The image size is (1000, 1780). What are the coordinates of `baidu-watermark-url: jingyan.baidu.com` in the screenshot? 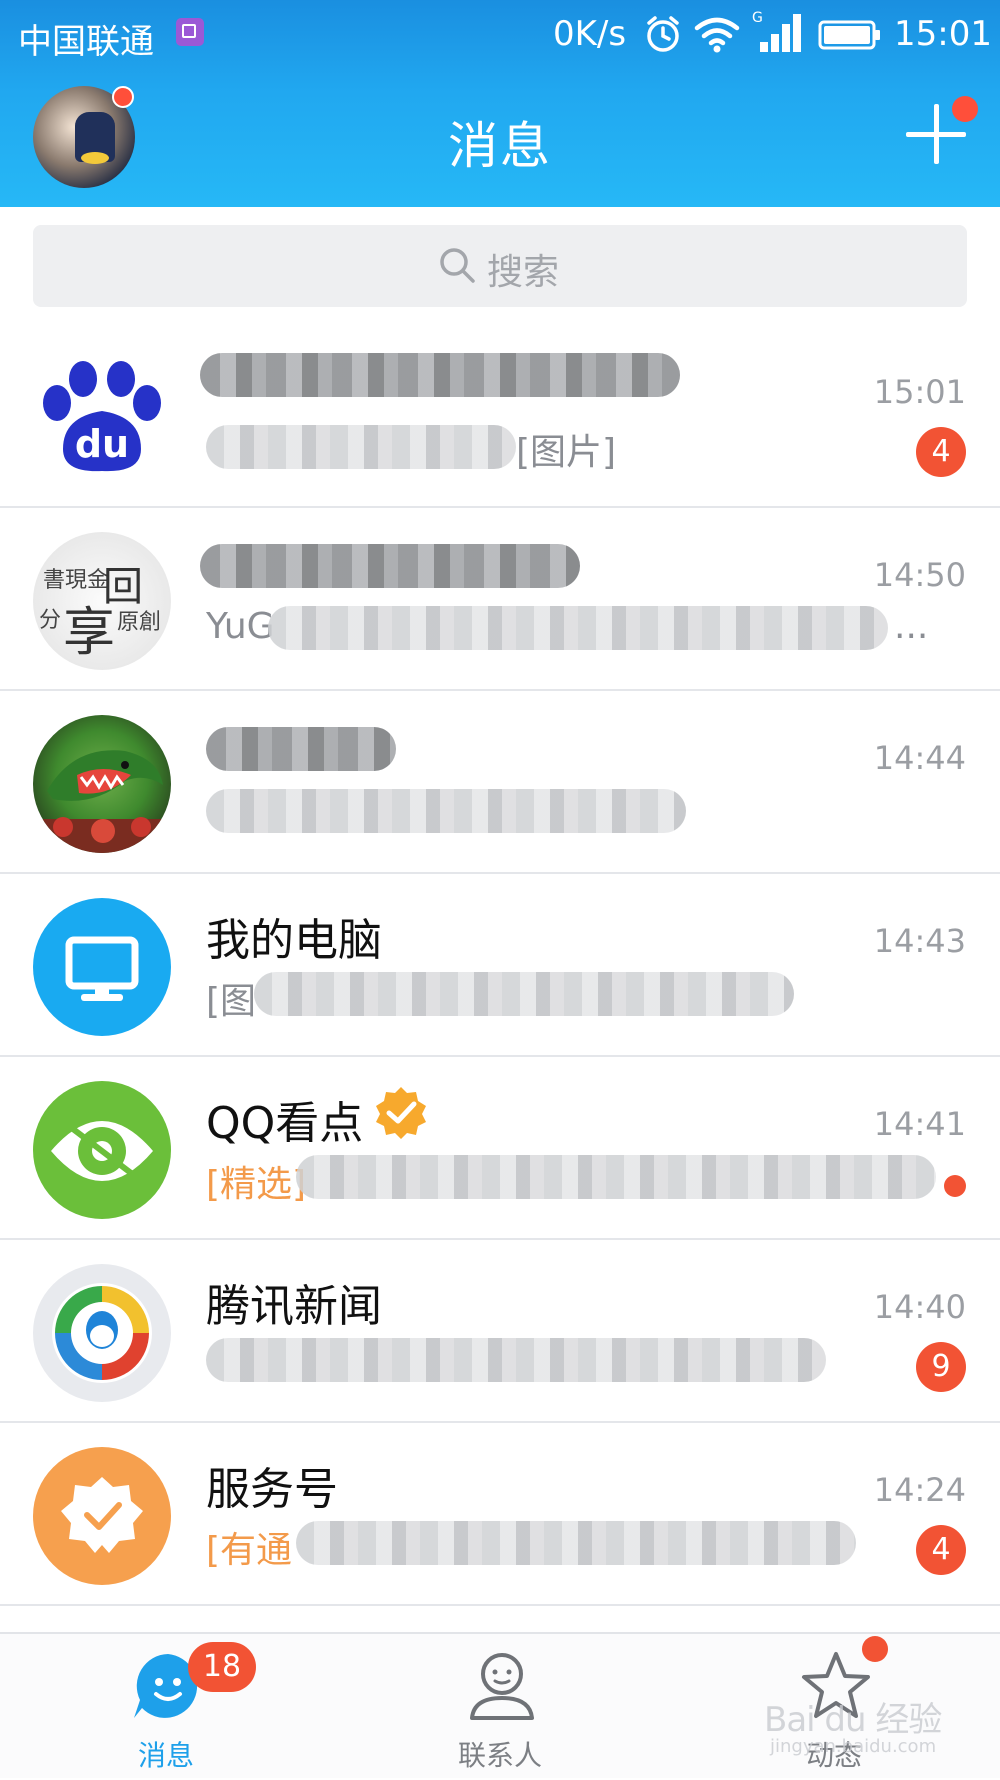 It's located at (853, 1746).